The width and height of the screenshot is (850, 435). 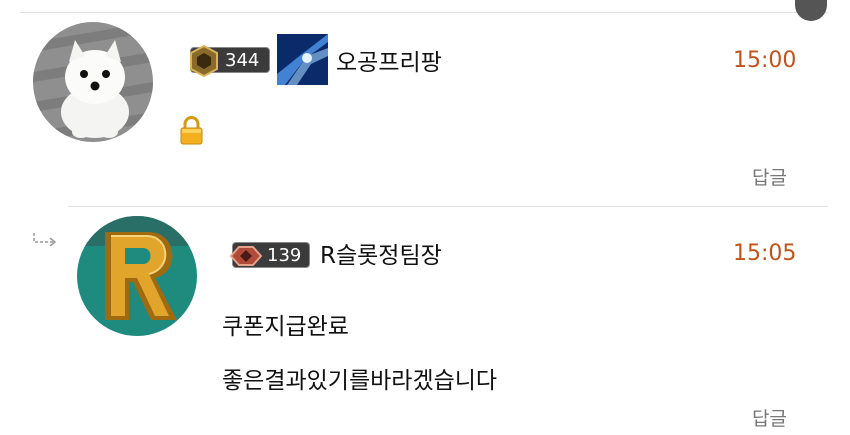 What do you see at coordinates (302, 59) in the screenshot?
I see `rank-image` at bounding box center [302, 59].